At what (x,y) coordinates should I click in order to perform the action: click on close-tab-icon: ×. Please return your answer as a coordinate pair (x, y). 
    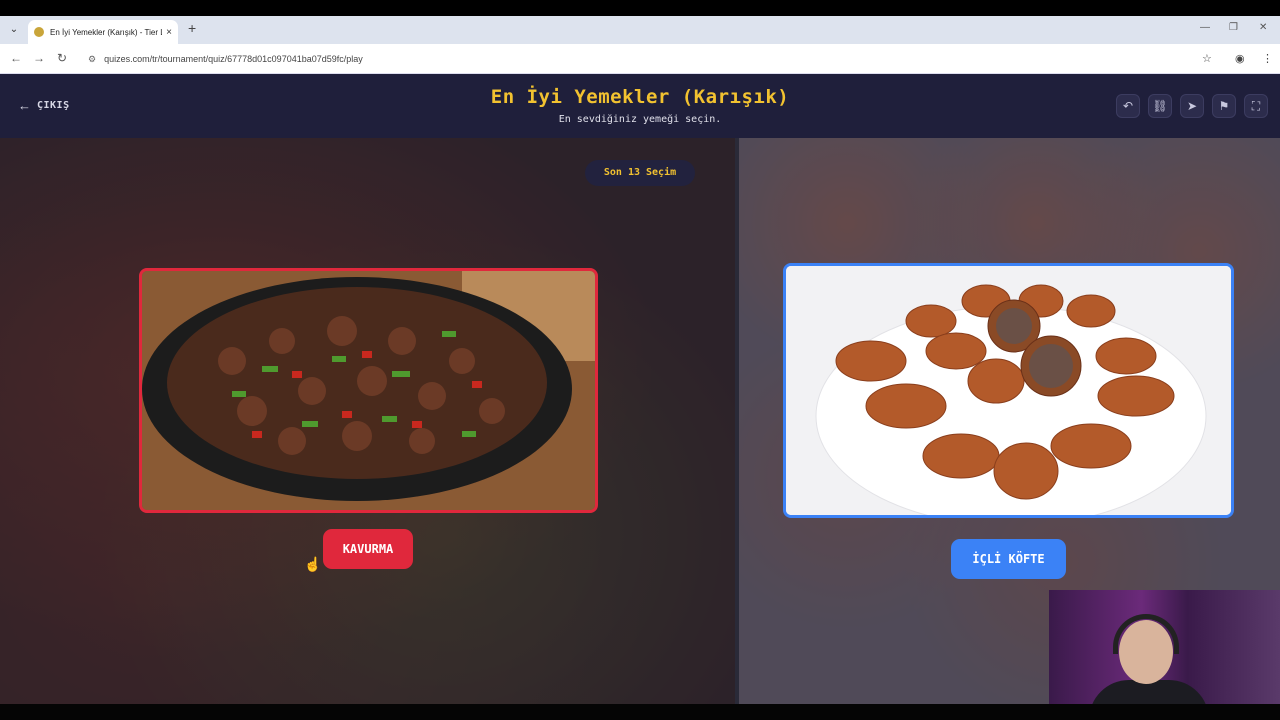
    Looking at the image, I should click on (169, 32).